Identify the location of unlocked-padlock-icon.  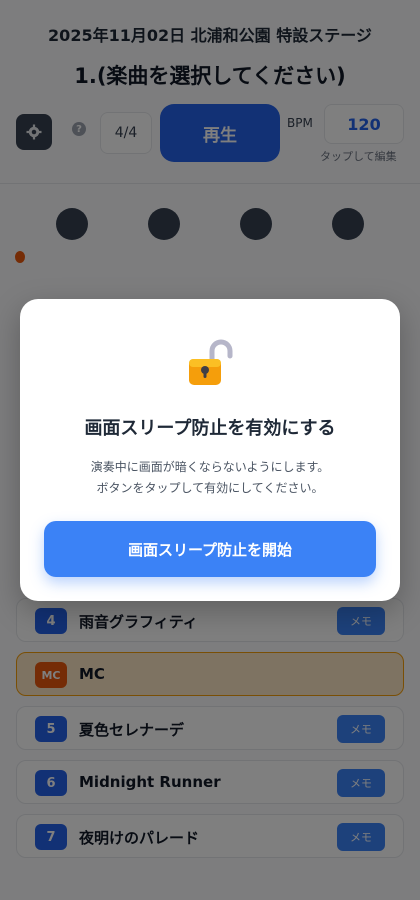
(211, 362).